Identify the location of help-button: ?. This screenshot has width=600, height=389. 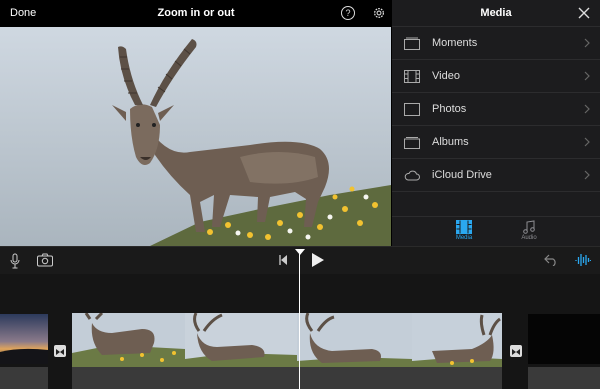
(348, 13).